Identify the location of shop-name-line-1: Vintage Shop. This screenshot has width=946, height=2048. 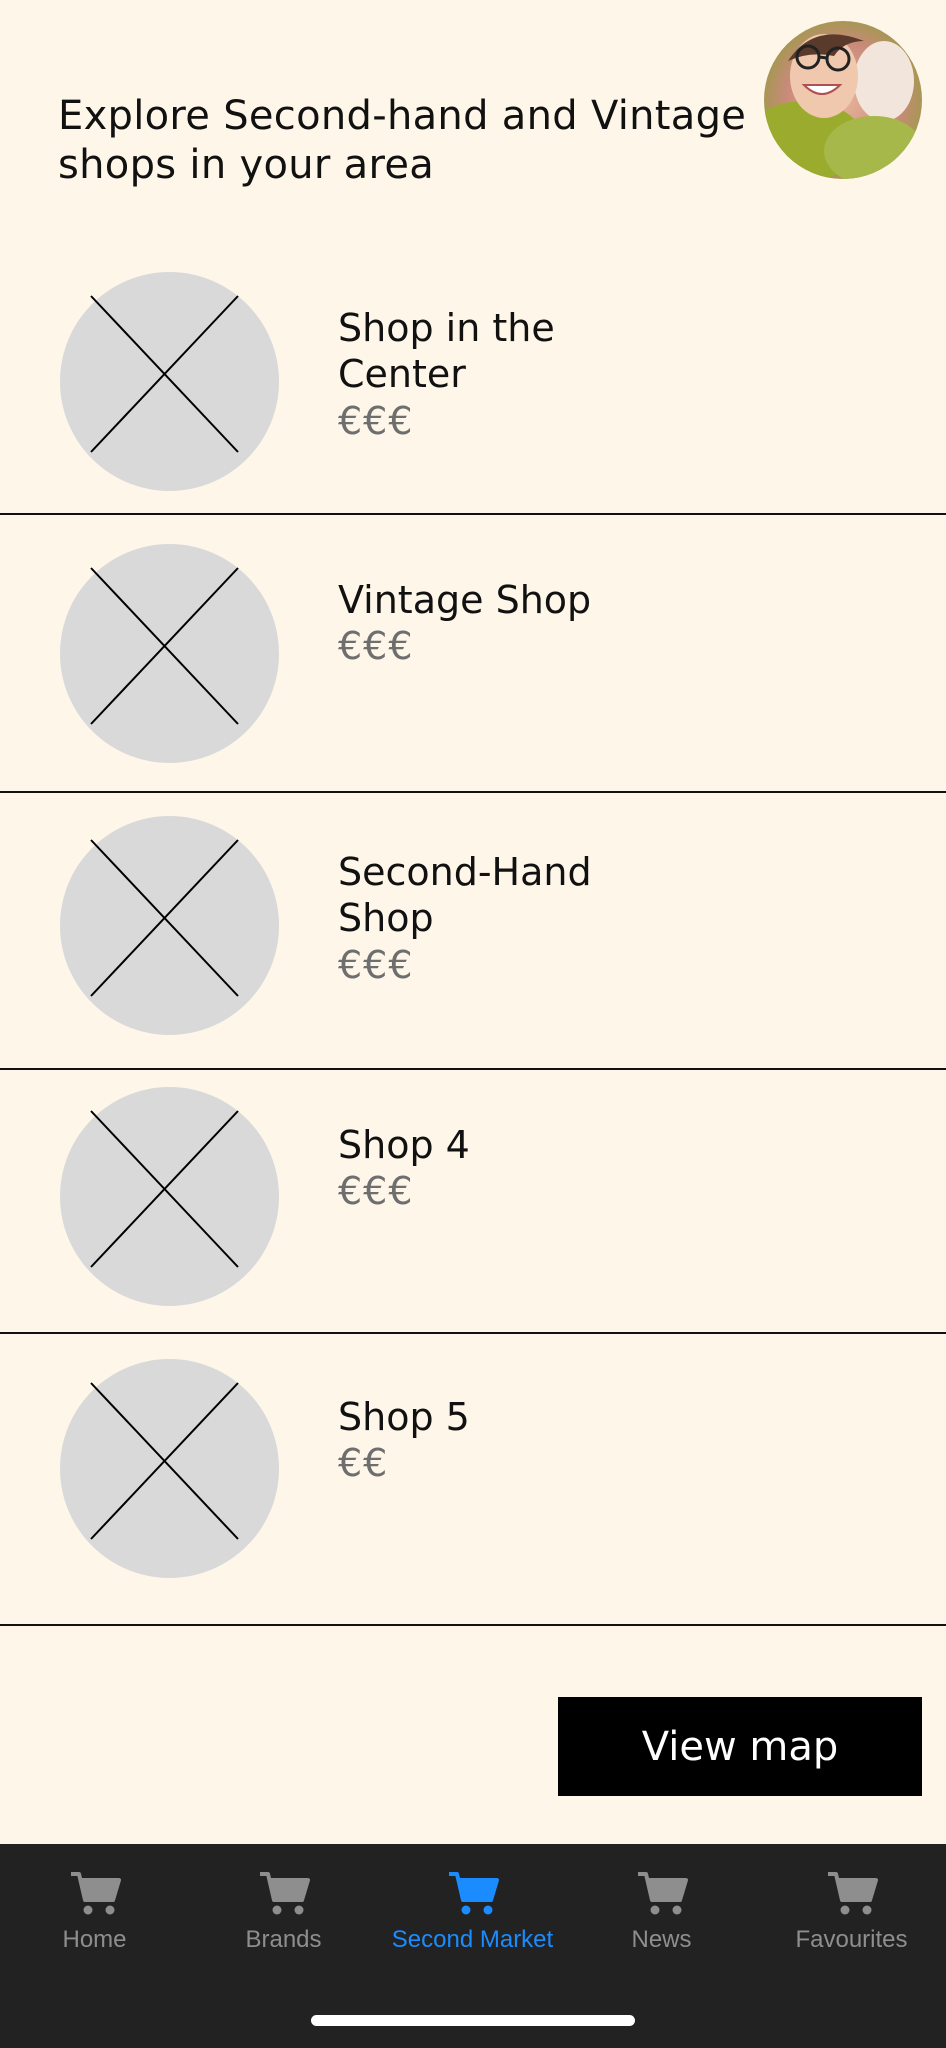
(465, 600).